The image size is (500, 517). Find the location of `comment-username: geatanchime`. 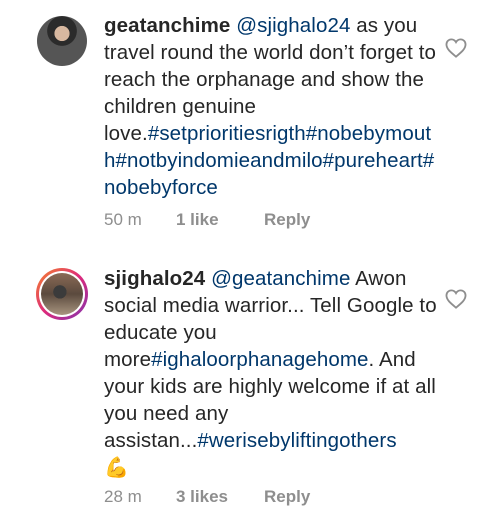

comment-username: geatanchime is located at coordinates (167, 25).